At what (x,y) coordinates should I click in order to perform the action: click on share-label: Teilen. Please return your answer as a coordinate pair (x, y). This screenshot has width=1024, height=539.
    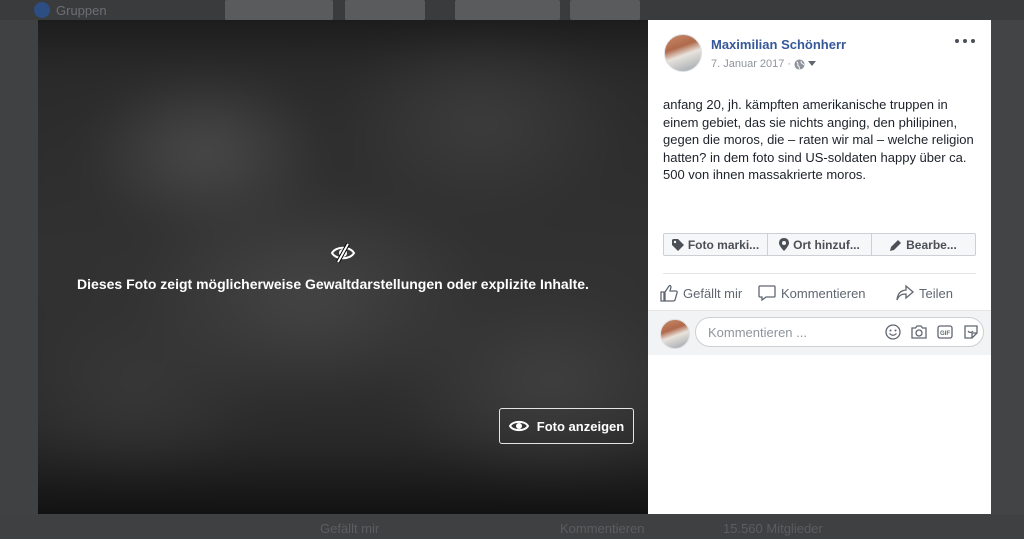
    Looking at the image, I should click on (936, 293).